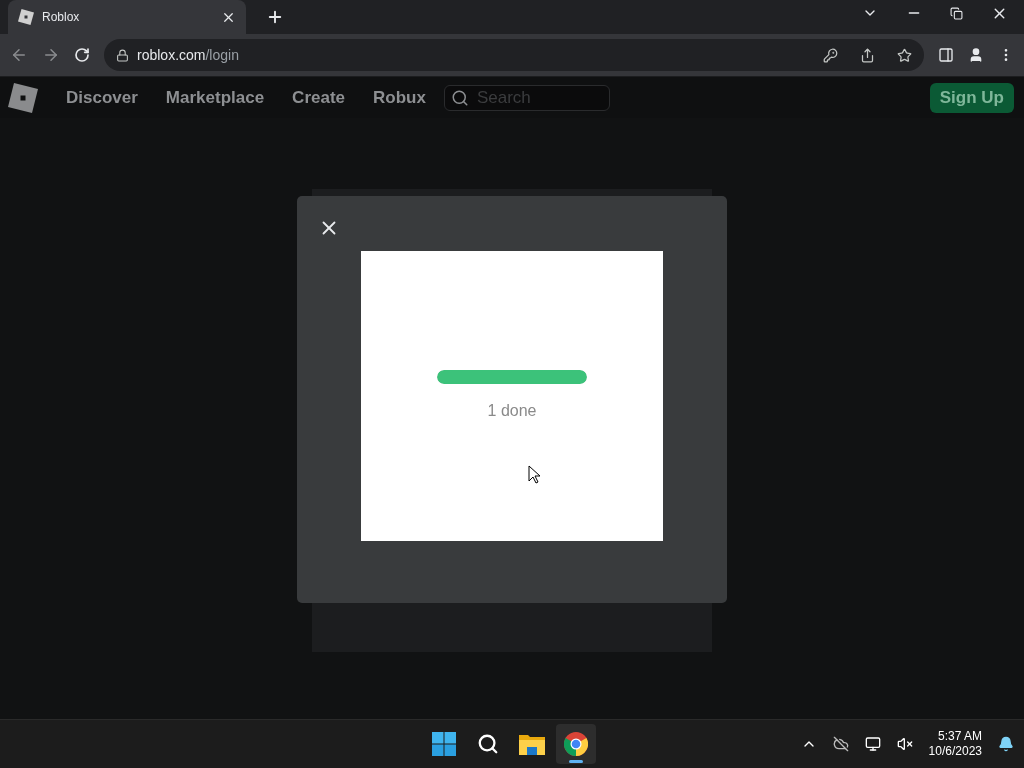 Image resolution: width=1024 pixels, height=768 pixels. I want to click on chrome-logo-icon, so click(576, 744).